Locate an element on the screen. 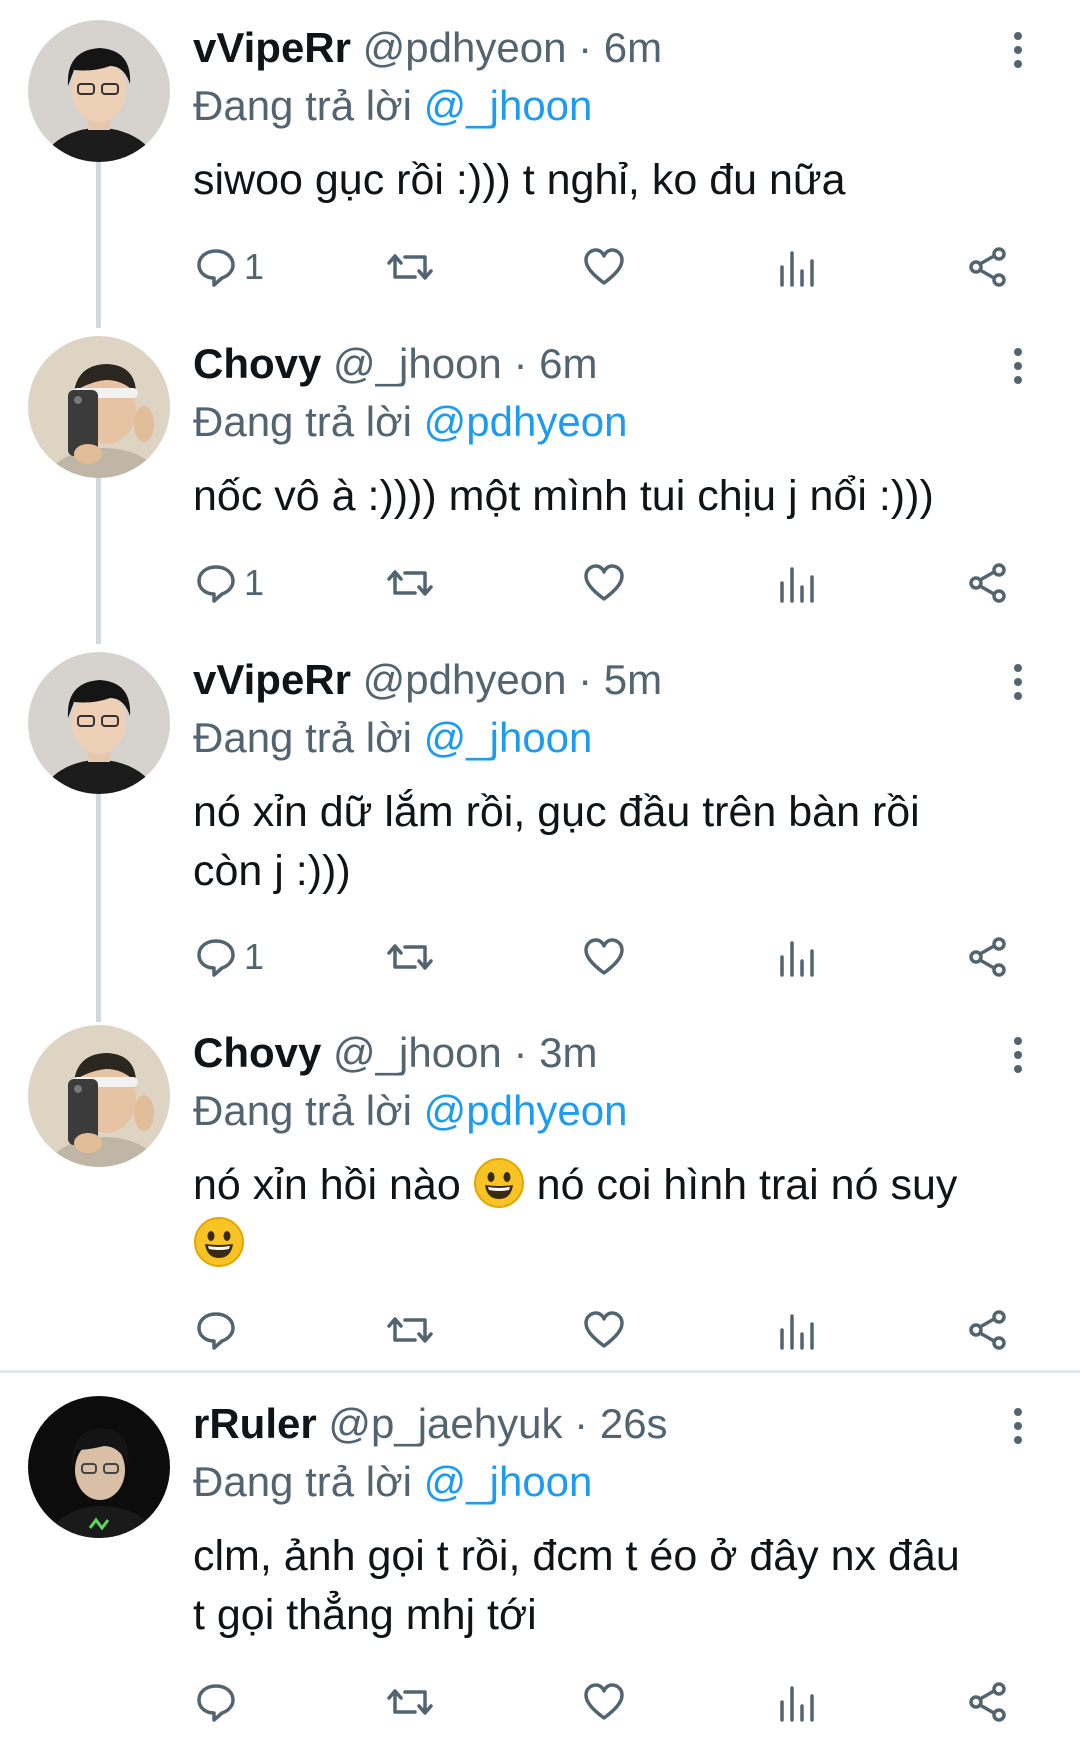  tweet-text-line: còn j :))) is located at coordinates (272, 871).